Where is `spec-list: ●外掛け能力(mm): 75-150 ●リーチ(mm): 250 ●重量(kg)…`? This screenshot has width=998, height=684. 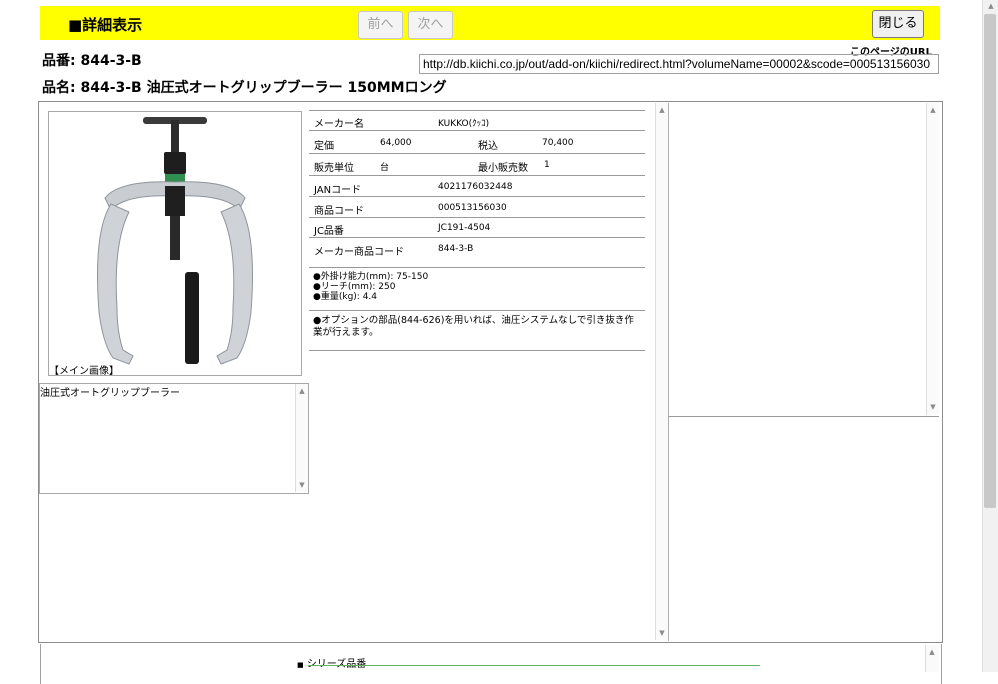
spec-list: ●外掛け能力(mm): 75-150 ●リーチ(mm): 250 ●重量(kg)… is located at coordinates (370, 287).